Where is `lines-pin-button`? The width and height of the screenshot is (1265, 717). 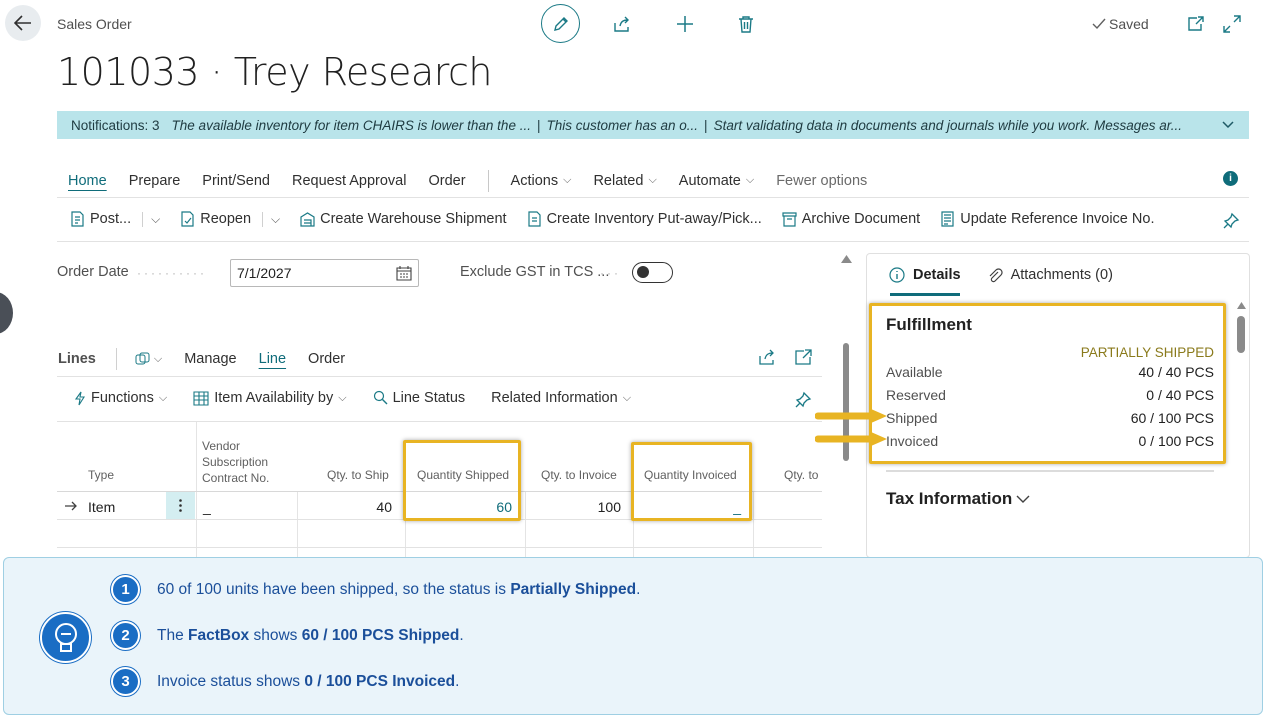
lines-pin-button is located at coordinates (803, 400).